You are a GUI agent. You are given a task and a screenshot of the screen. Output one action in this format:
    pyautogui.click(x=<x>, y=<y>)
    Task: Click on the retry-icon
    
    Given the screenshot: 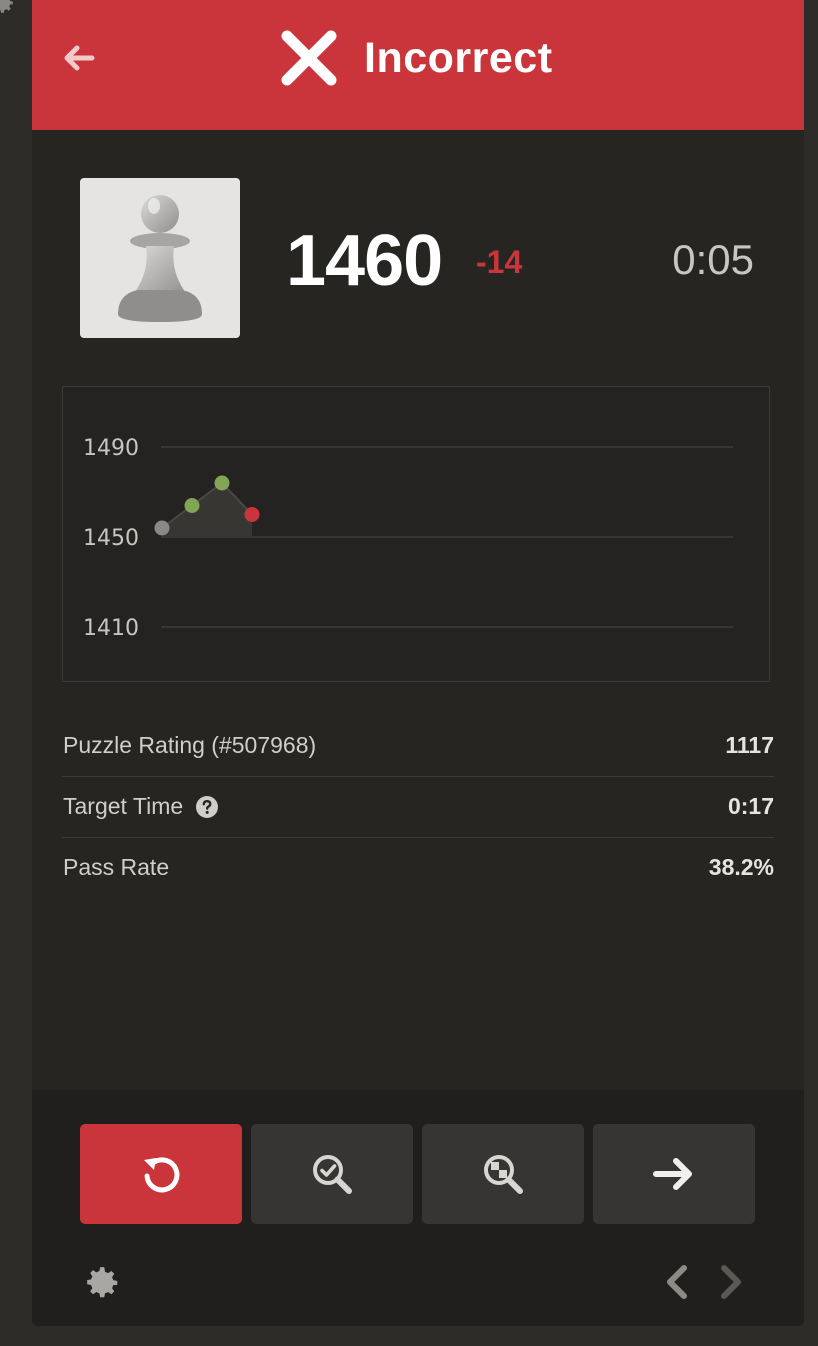 What is the action you would take?
    pyautogui.click(x=162, y=1175)
    